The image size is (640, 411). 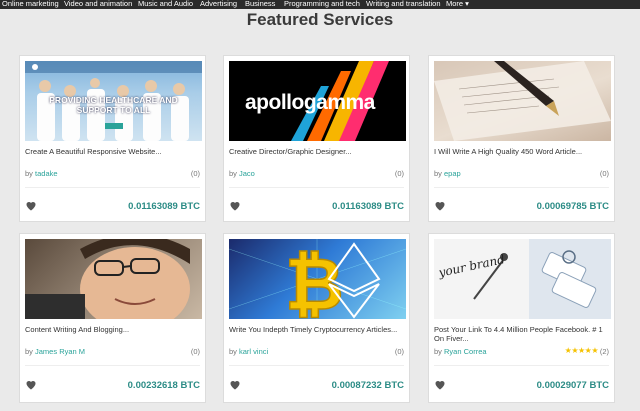 I want to click on rating-stars: ★★★★★, so click(x=581, y=350).